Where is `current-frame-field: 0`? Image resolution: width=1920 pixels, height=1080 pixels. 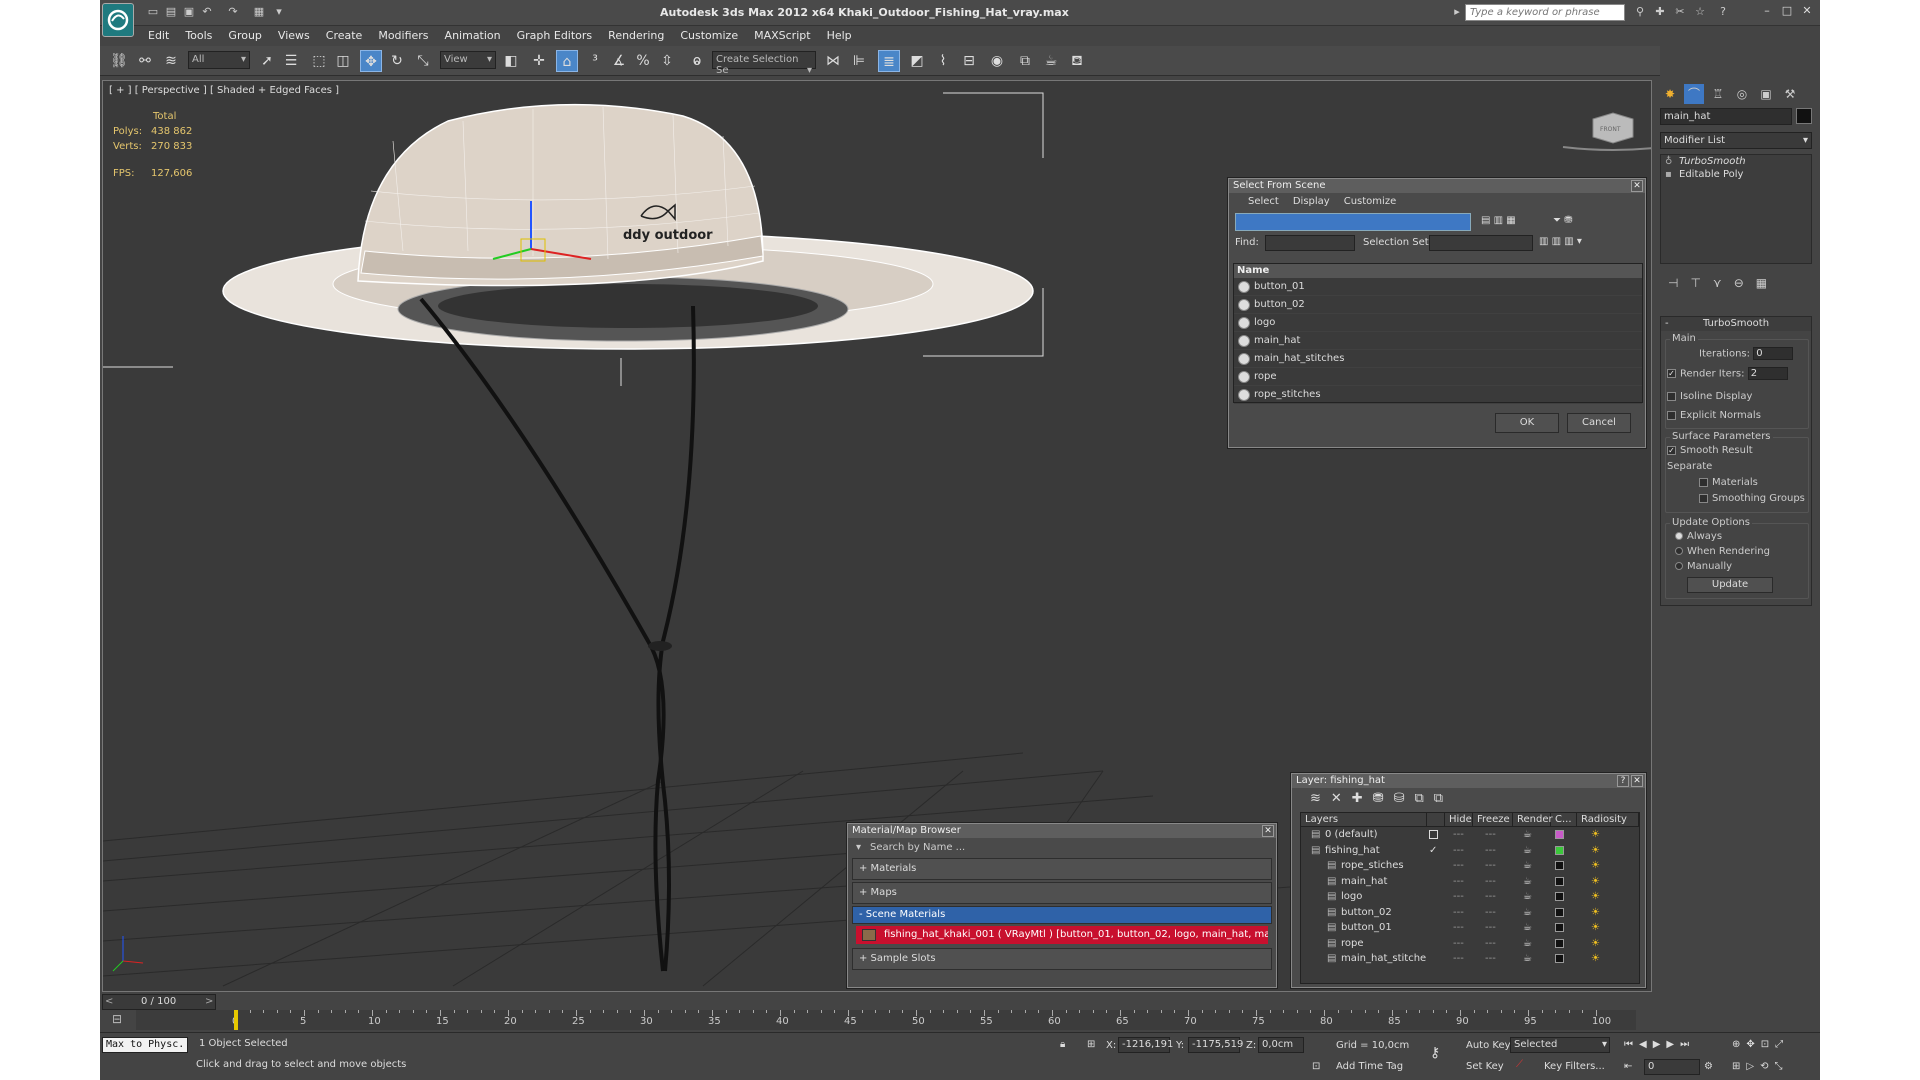 current-frame-field: 0 is located at coordinates (1672, 1067).